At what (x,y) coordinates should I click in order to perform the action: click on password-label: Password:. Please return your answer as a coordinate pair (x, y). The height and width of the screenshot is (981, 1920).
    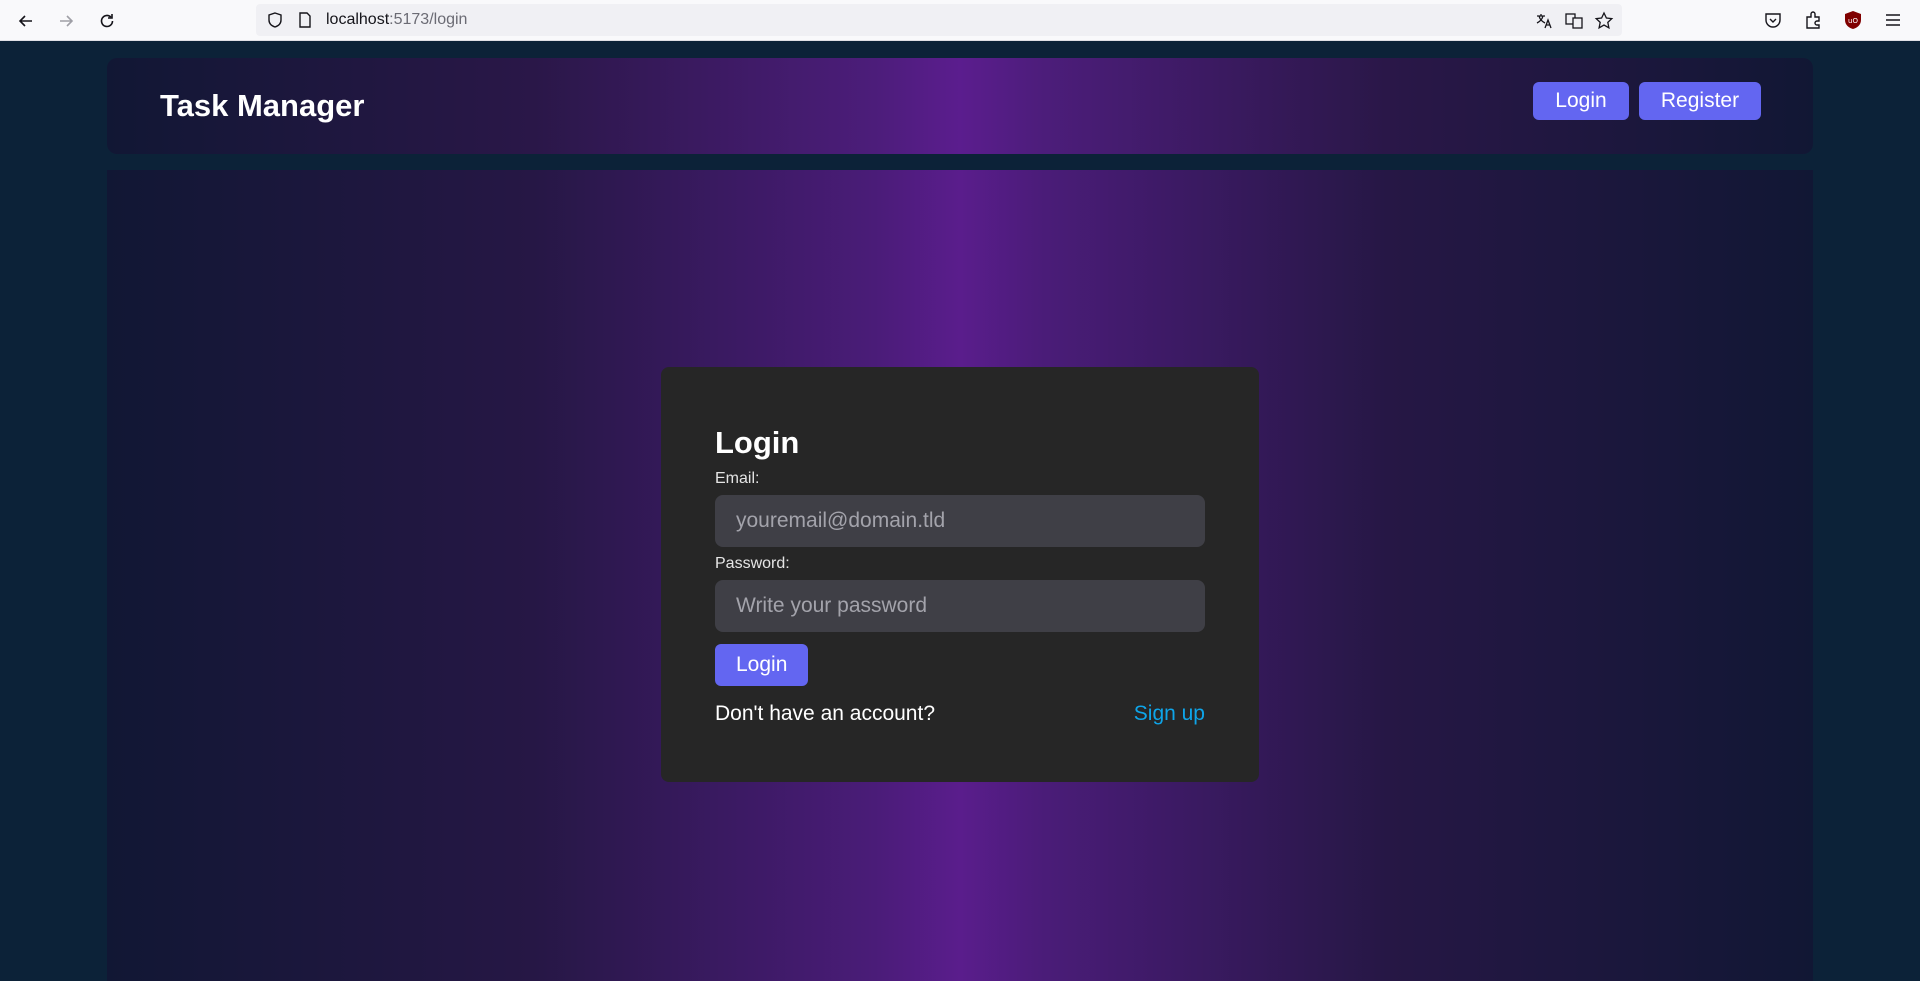
    Looking at the image, I should click on (752, 563).